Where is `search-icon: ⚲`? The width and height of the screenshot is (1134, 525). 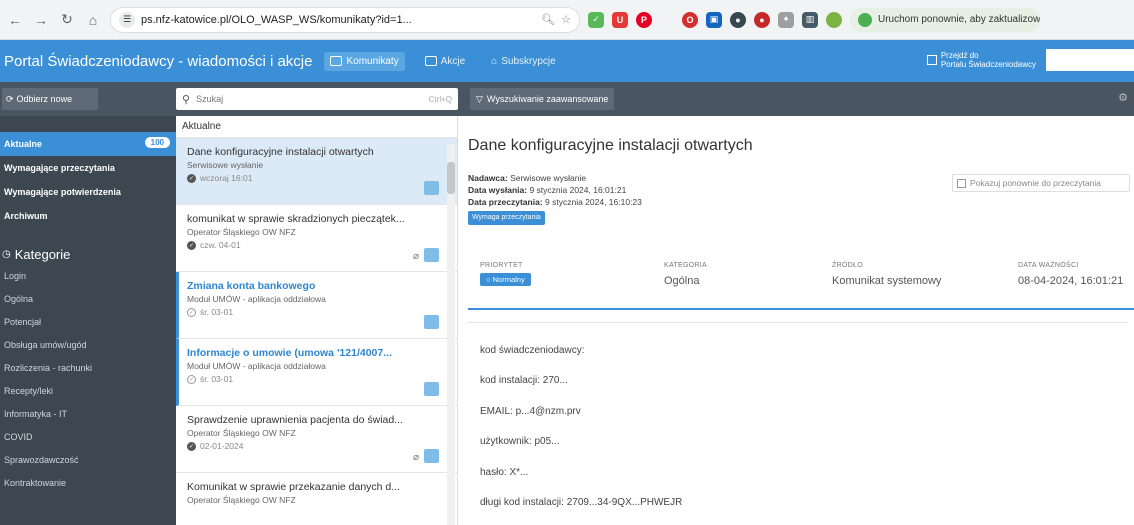 search-icon: ⚲ is located at coordinates (186, 99).